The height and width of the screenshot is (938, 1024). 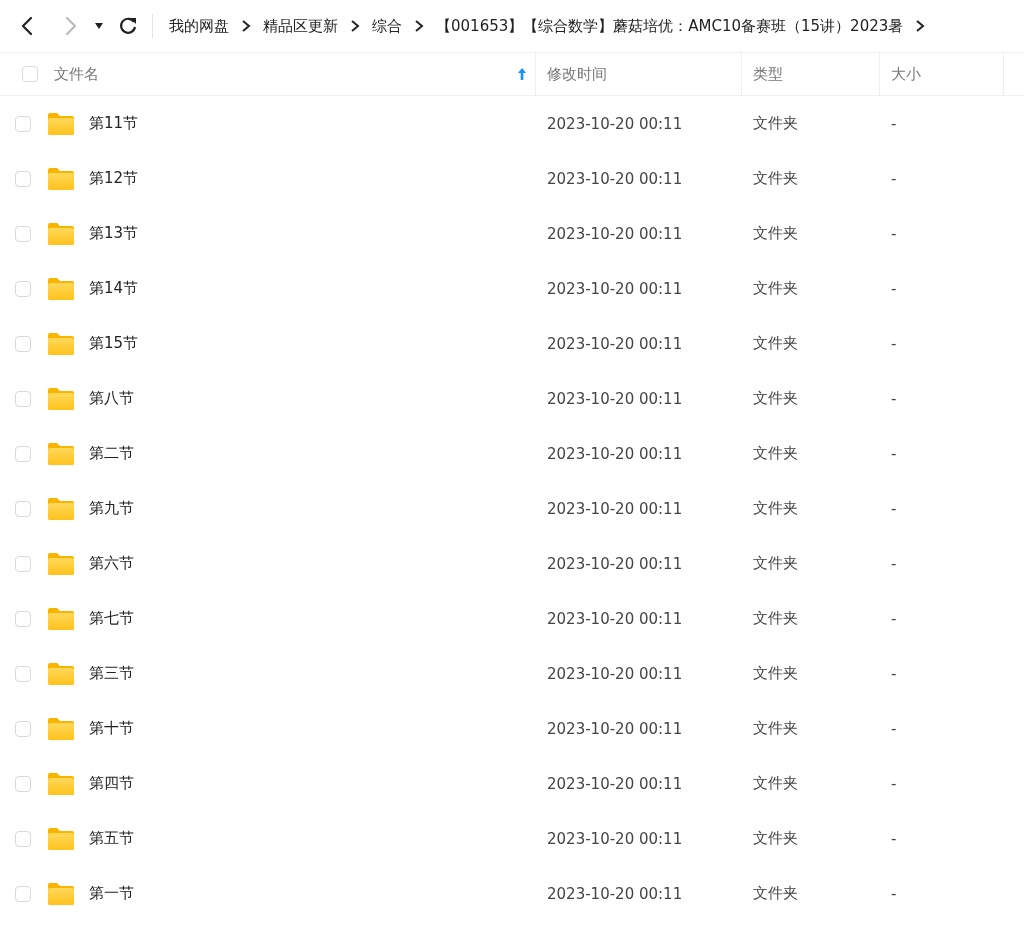 I want to click on breadcrumb-link: 【001653】【综合数学】蘑菇培优：AMC10备赛班（15讲）2023暑, so click(x=670, y=26).